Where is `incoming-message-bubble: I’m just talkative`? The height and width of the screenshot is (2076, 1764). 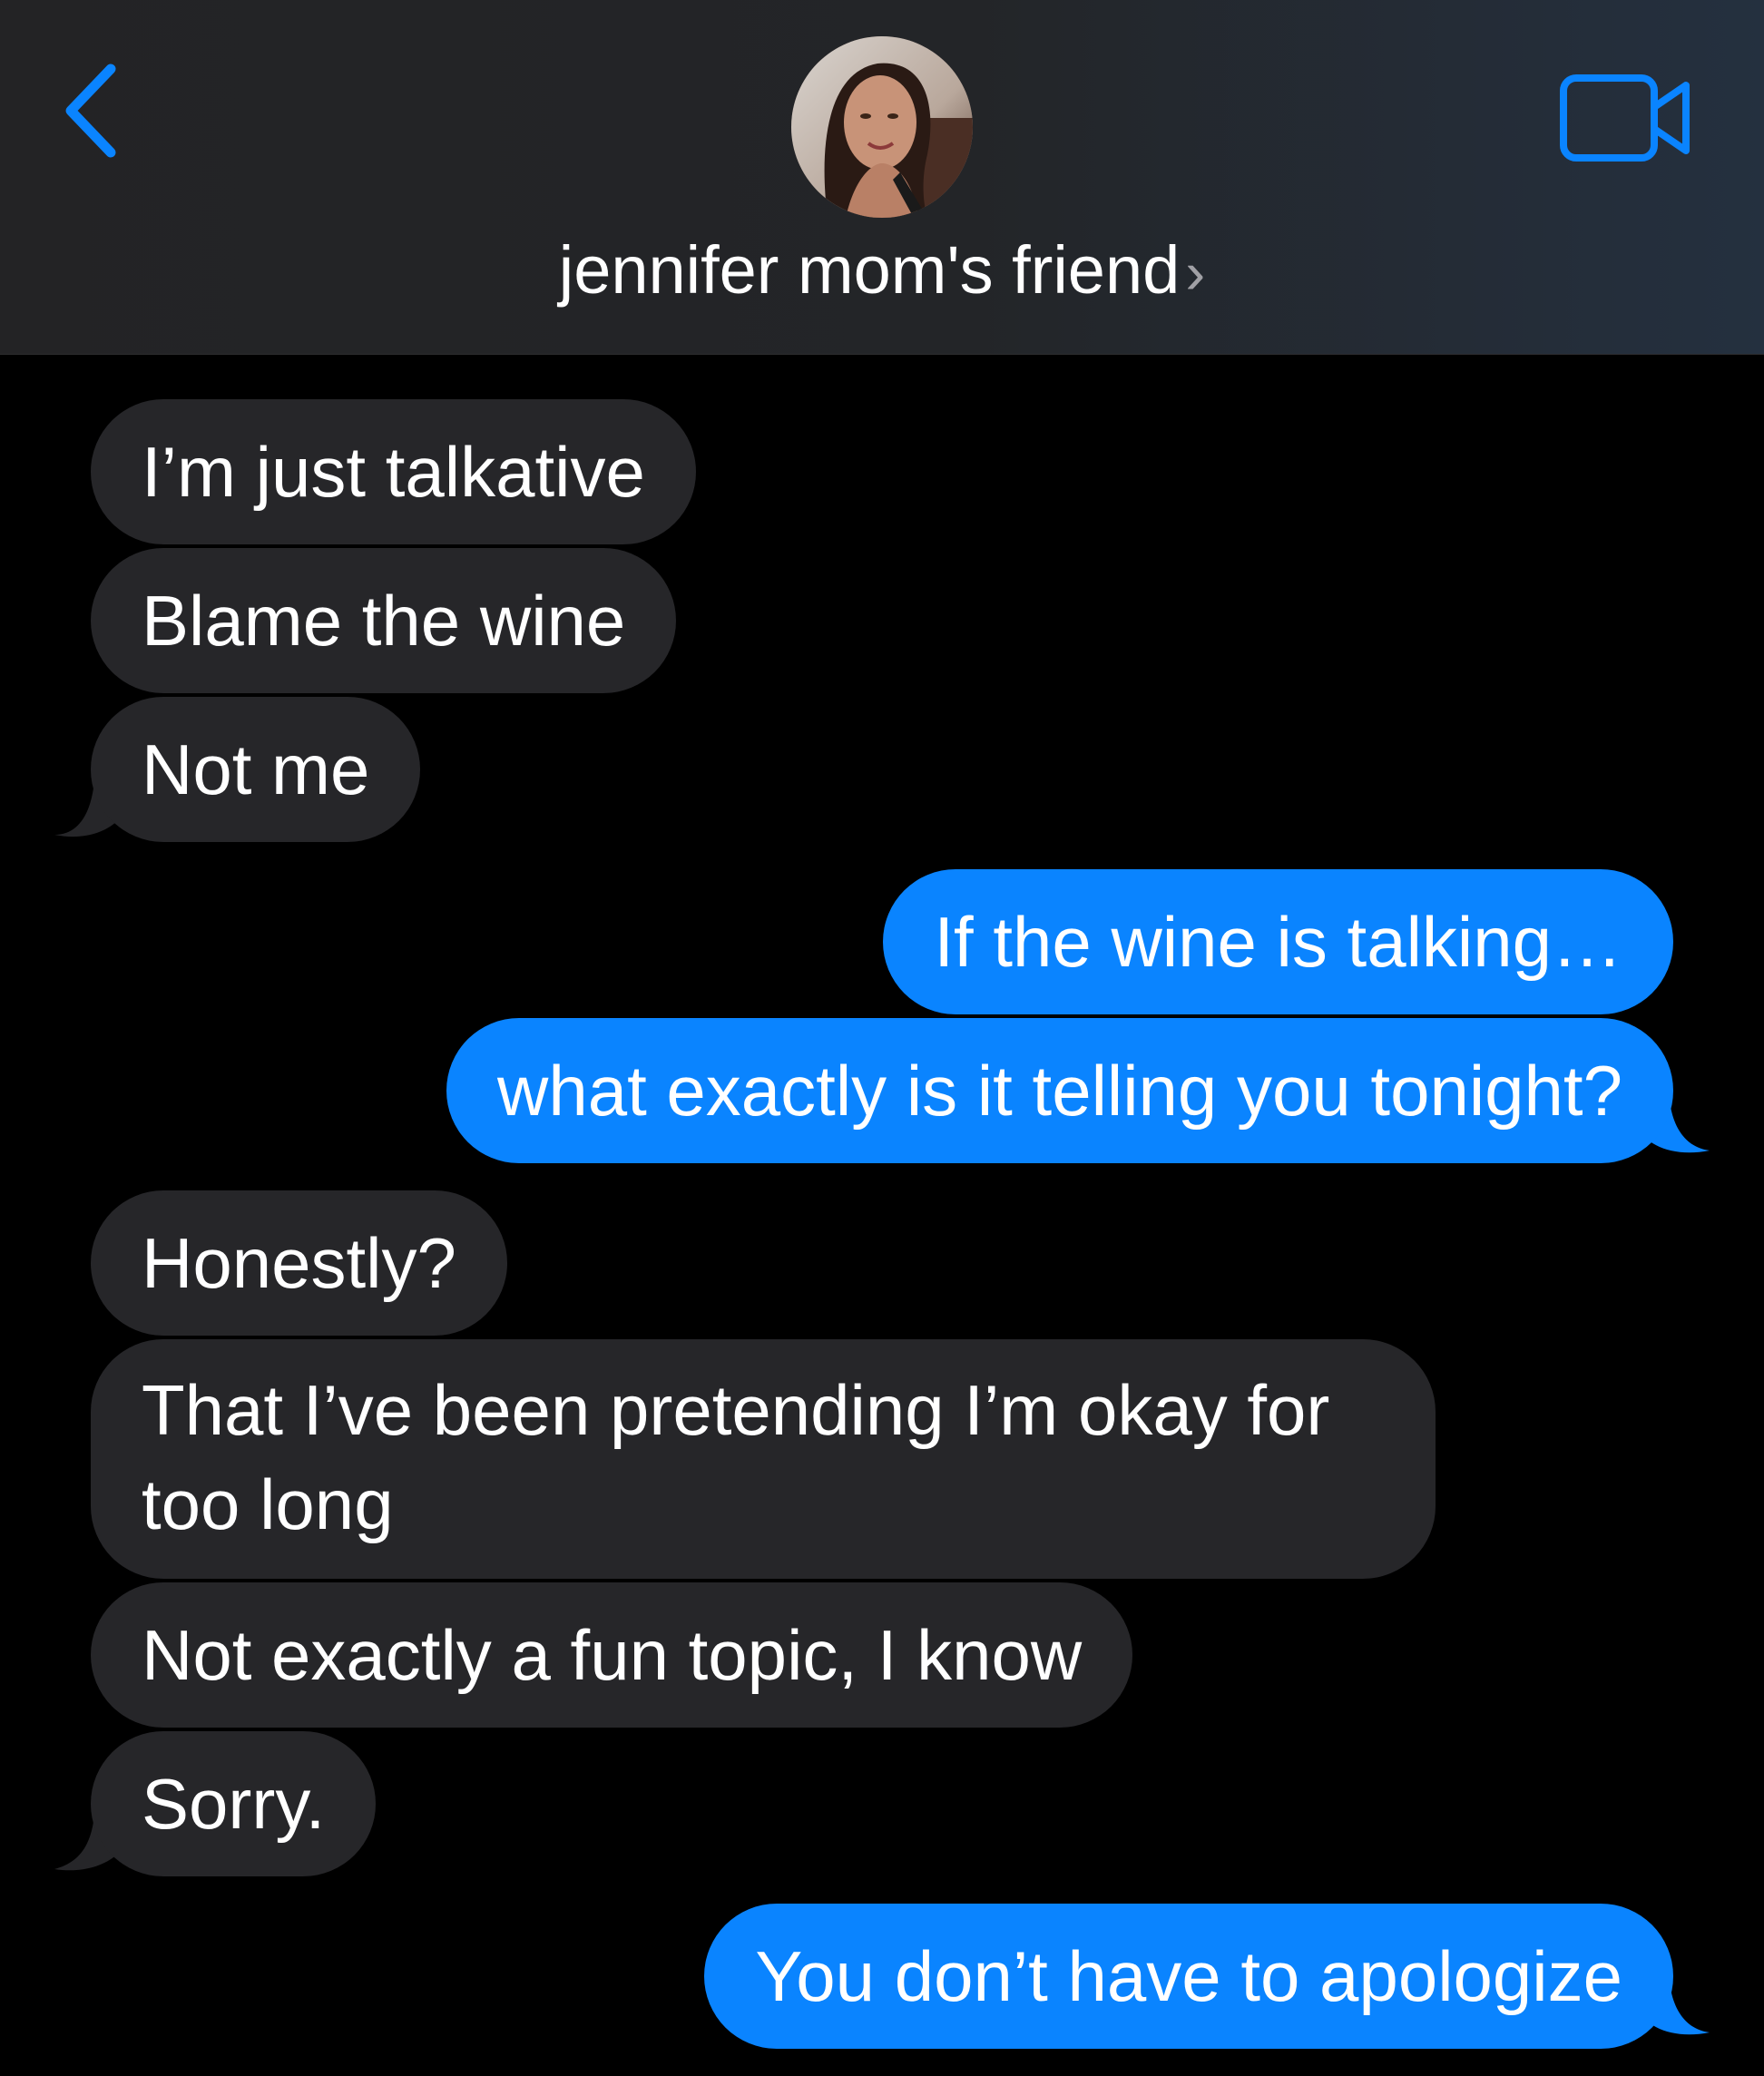
incoming-message-bubble: I’m just talkative is located at coordinates (393, 471).